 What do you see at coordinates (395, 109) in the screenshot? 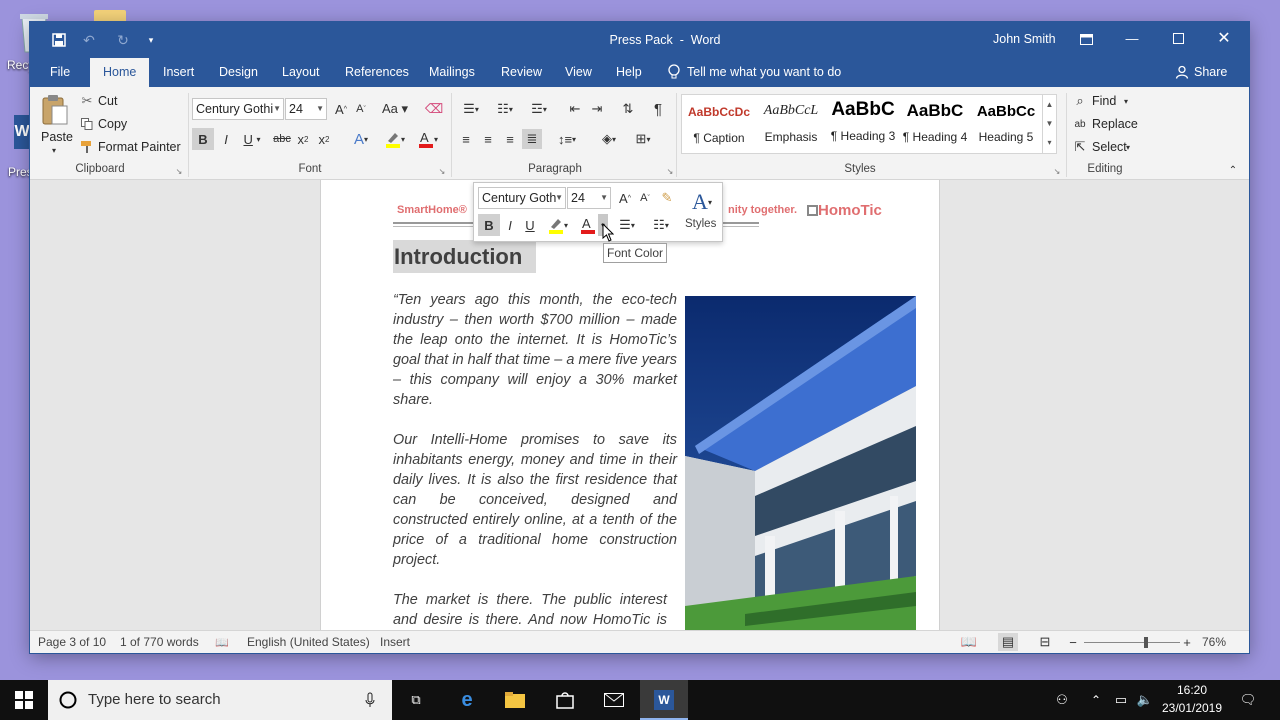
I see `change-case-icon: Aa ▾` at bounding box center [395, 109].